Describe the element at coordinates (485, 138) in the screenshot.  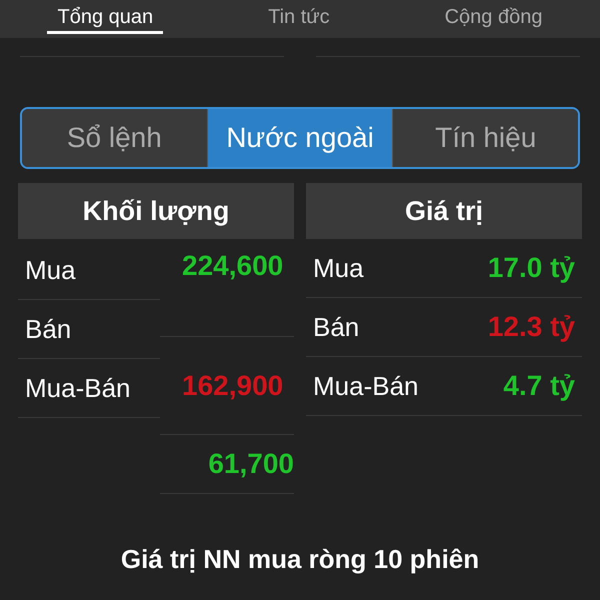
I see `segment-tab: Tín hiệu` at that location.